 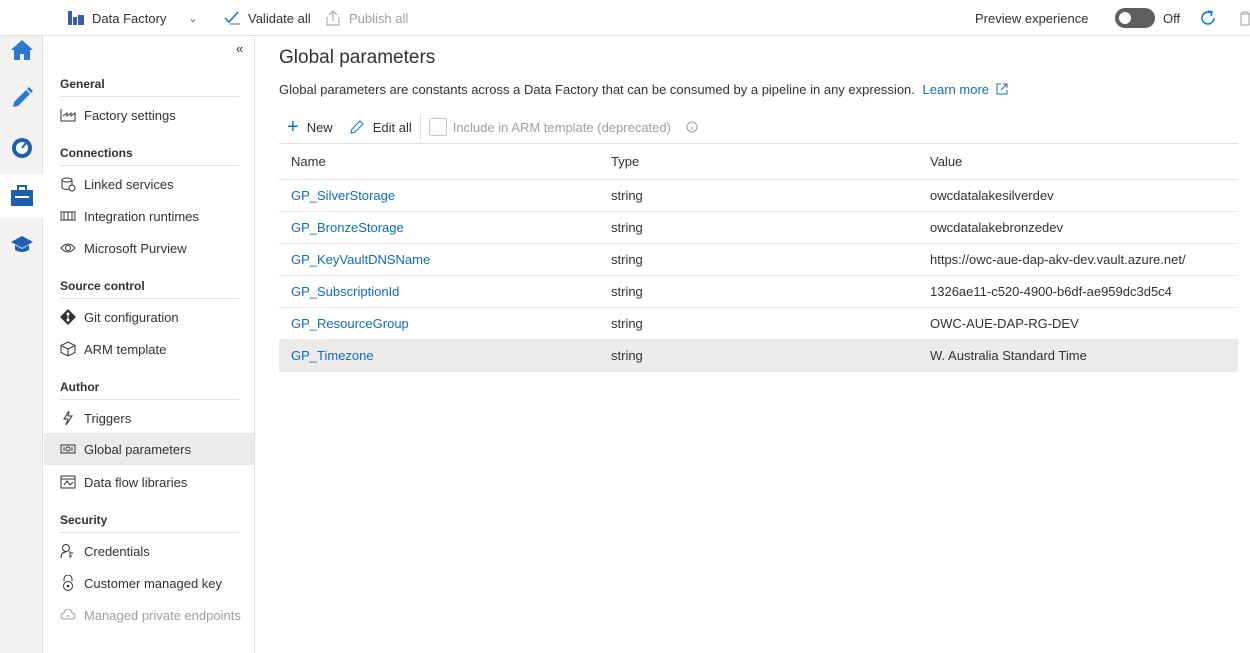 I want to click on validate-all-button: Validate all, so click(x=267, y=18).